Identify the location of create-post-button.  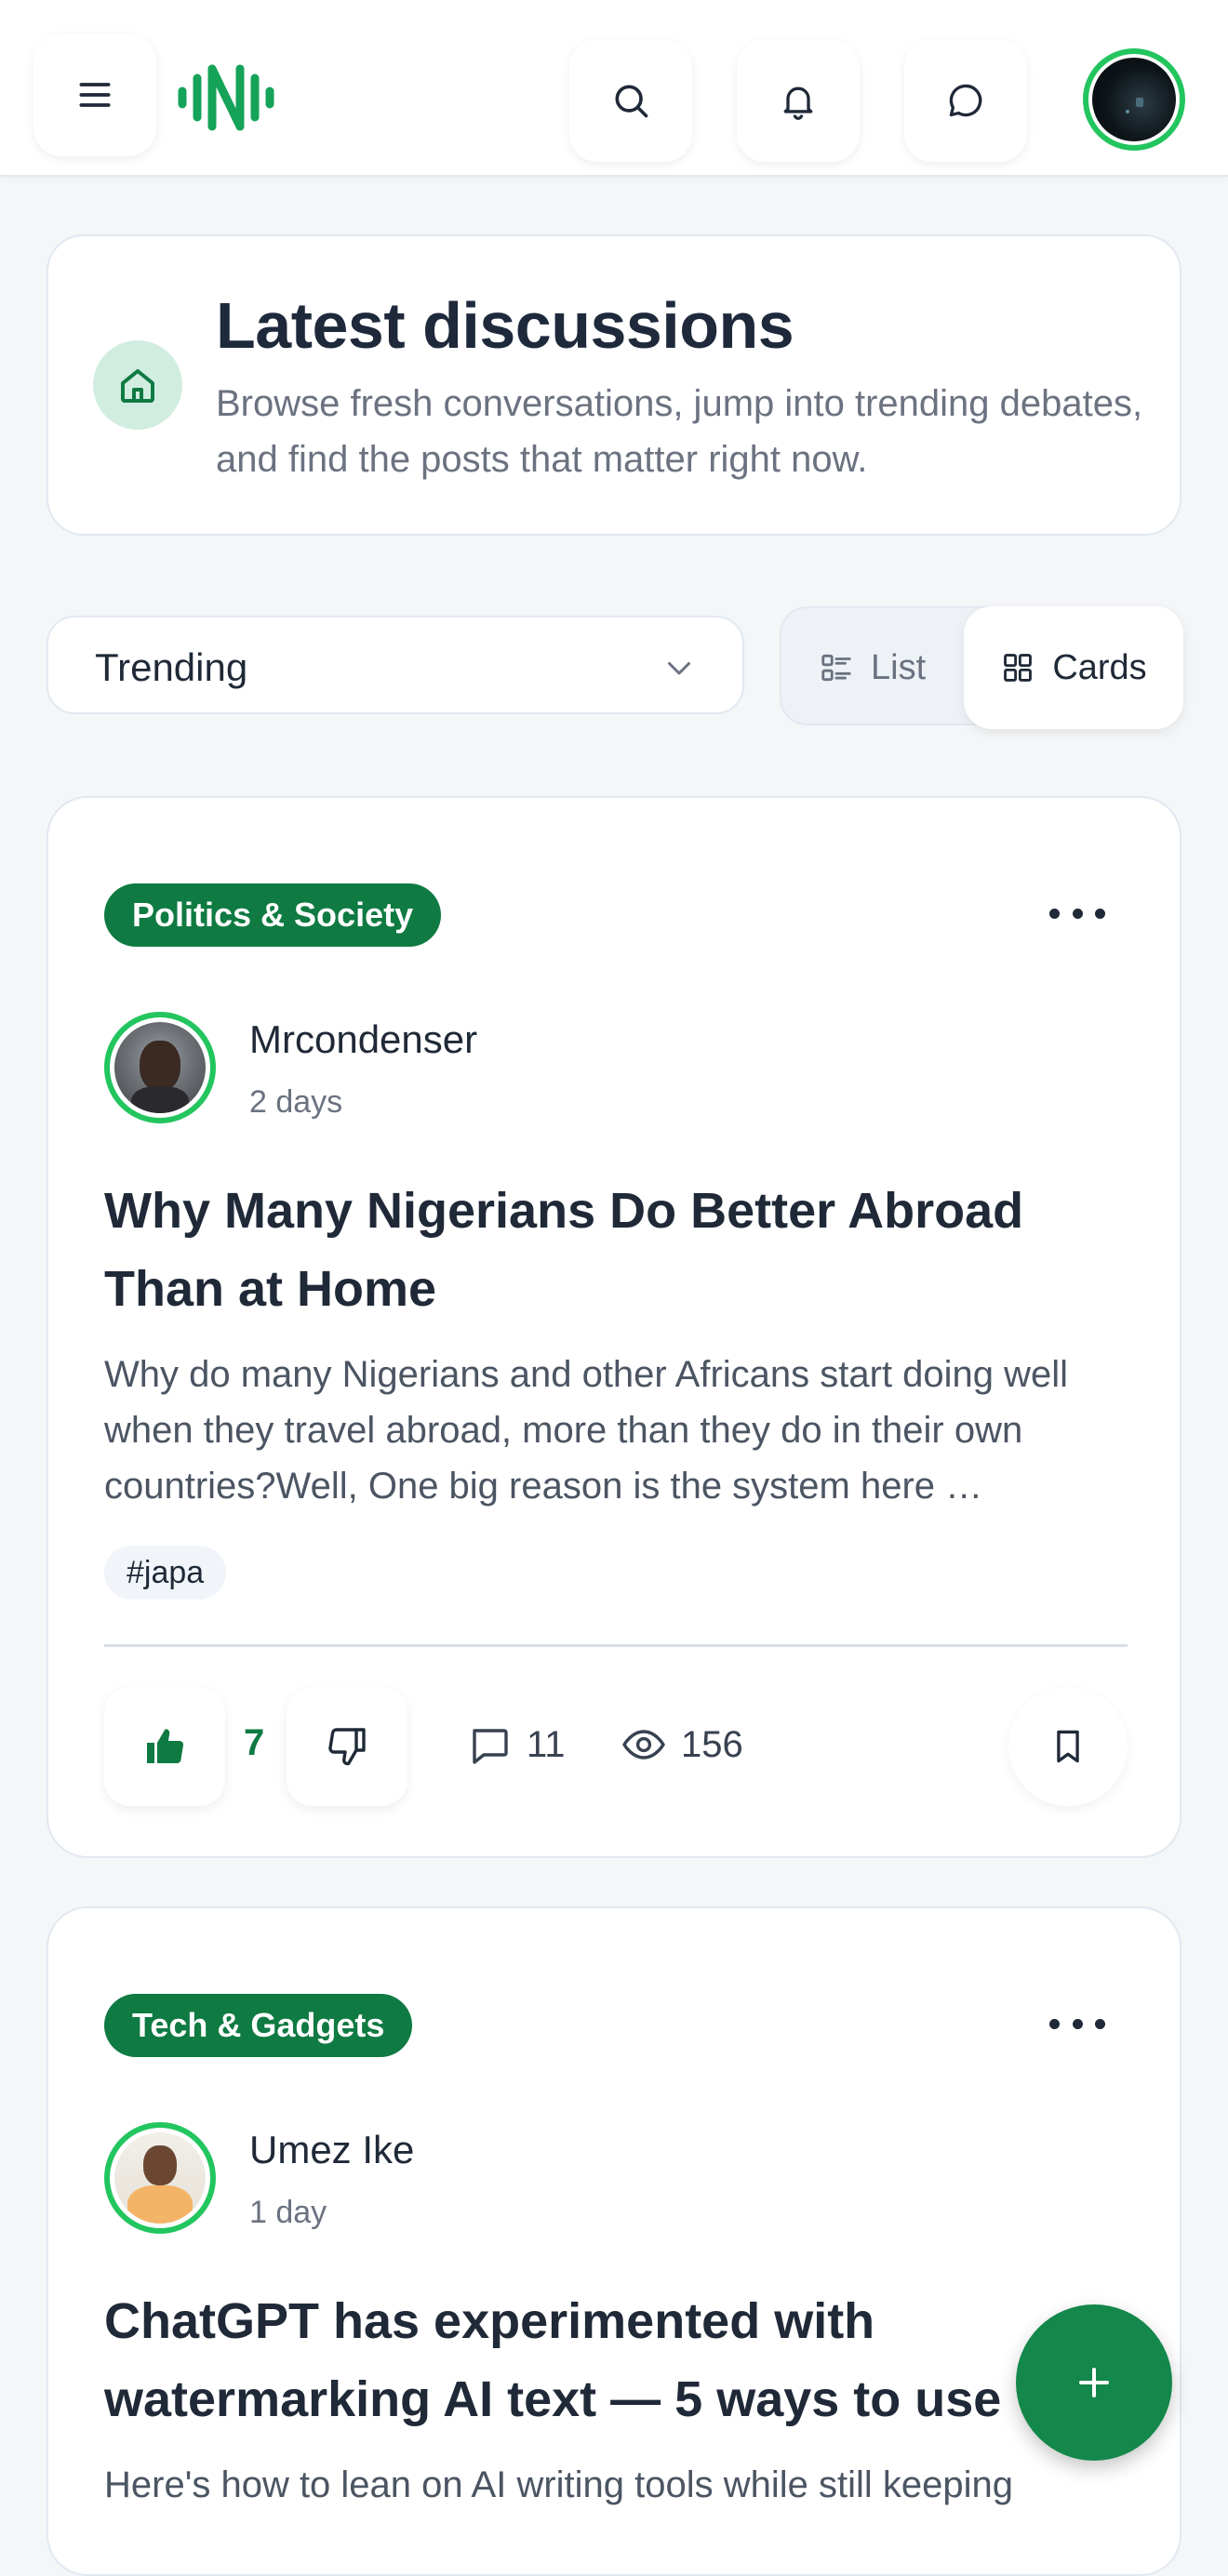
(1094, 2382).